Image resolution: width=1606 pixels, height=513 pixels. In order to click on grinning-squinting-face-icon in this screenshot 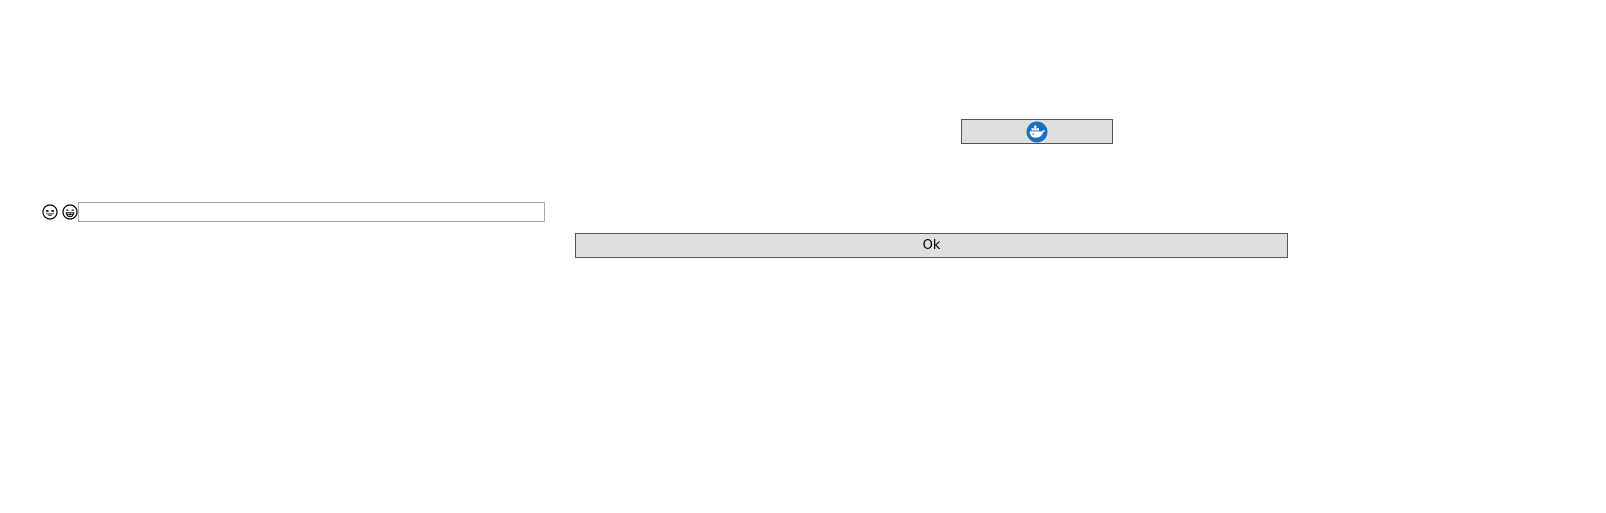, I will do `click(50, 212)`.